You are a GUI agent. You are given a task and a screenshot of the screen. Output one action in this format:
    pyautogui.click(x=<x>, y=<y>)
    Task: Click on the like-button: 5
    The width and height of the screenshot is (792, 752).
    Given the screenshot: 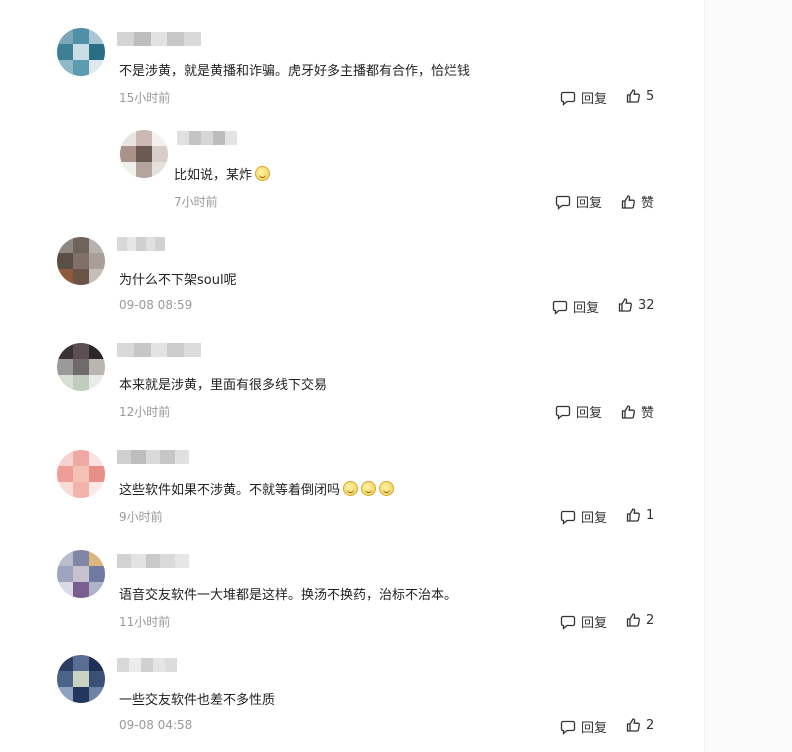 What is the action you would take?
    pyautogui.click(x=639, y=96)
    